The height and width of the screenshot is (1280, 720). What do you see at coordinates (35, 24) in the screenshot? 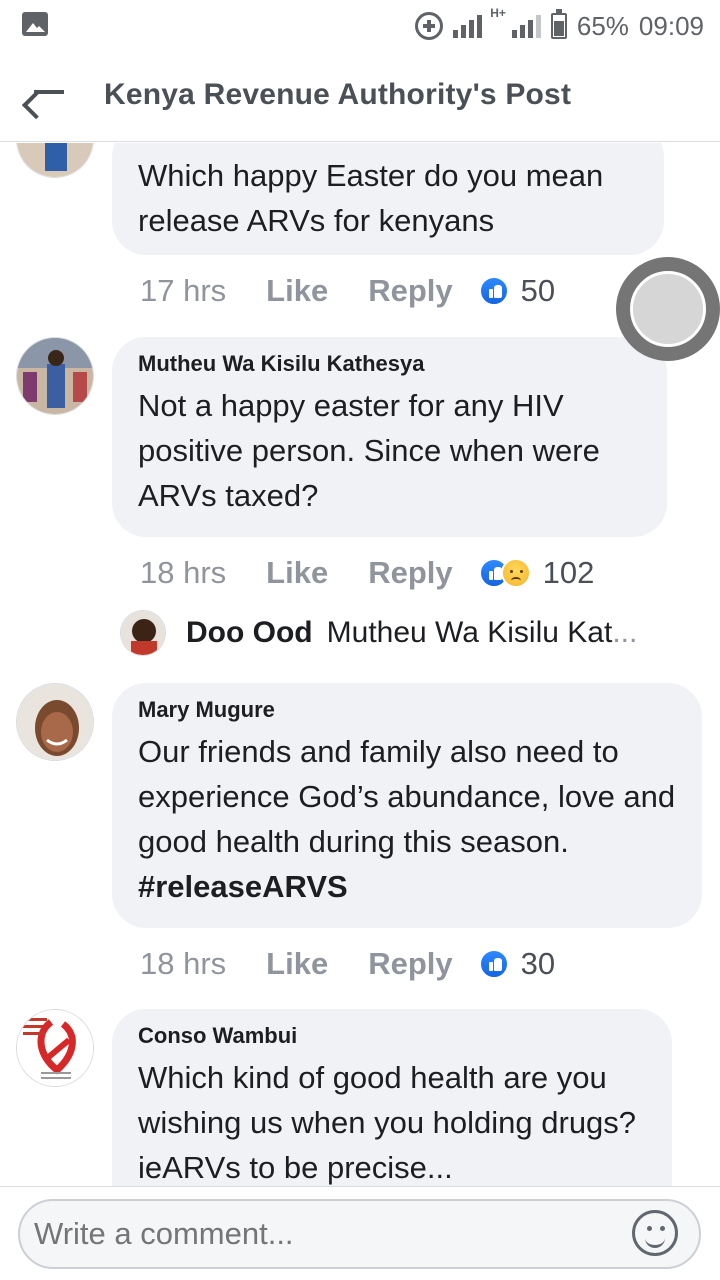
I see `gallery-notification-icon` at bounding box center [35, 24].